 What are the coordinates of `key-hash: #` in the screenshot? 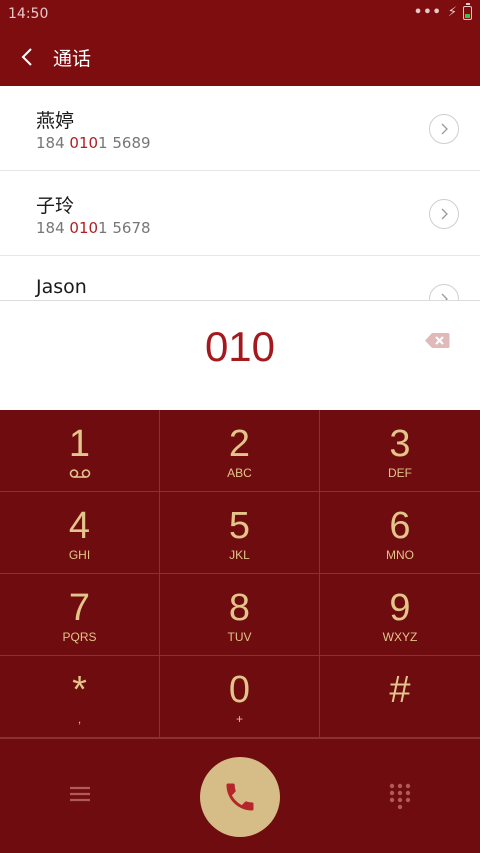 It's located at (400, 697).